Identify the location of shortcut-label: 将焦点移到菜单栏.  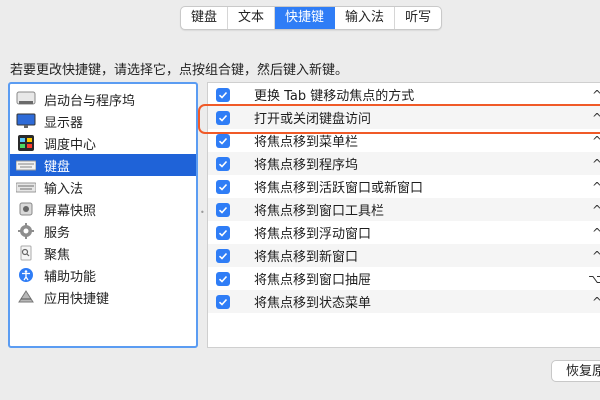
(306, 142).